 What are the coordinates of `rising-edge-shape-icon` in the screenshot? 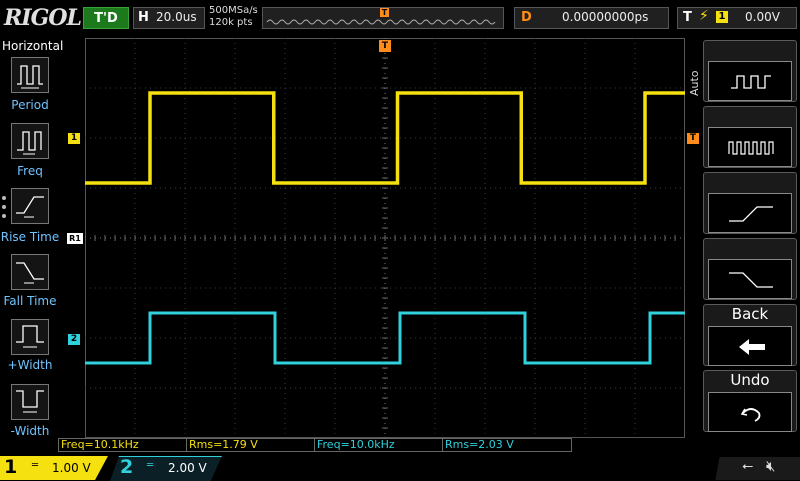 It's located at (751, 214).